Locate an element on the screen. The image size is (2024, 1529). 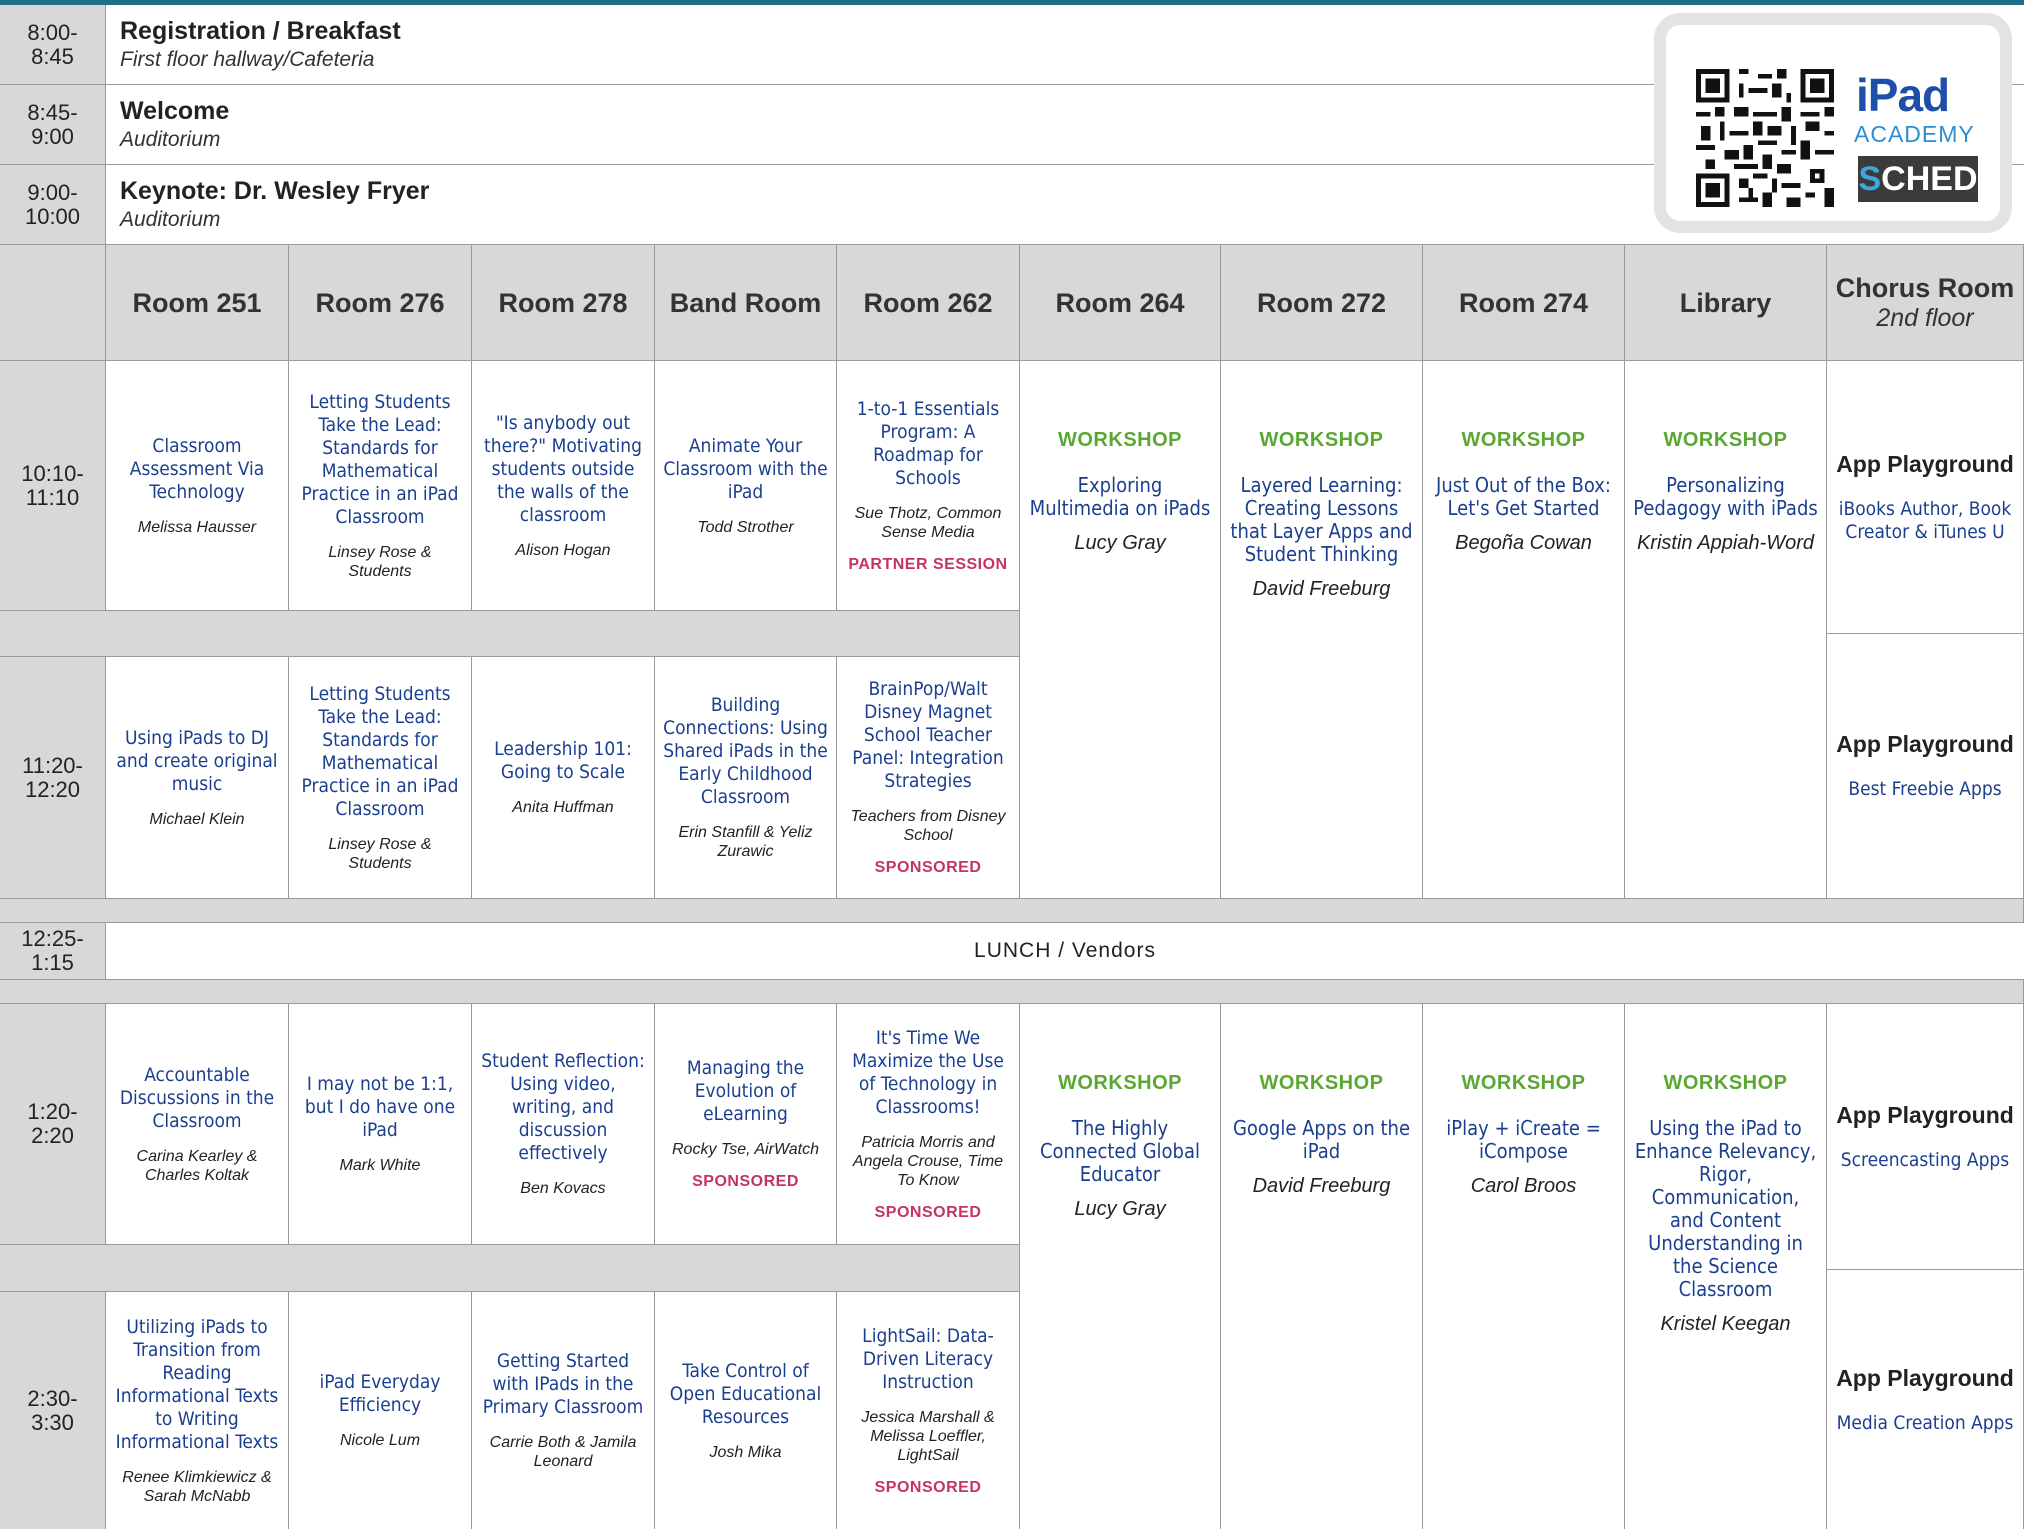
room-header: Room 264 is located at coordinates (1120, 303).